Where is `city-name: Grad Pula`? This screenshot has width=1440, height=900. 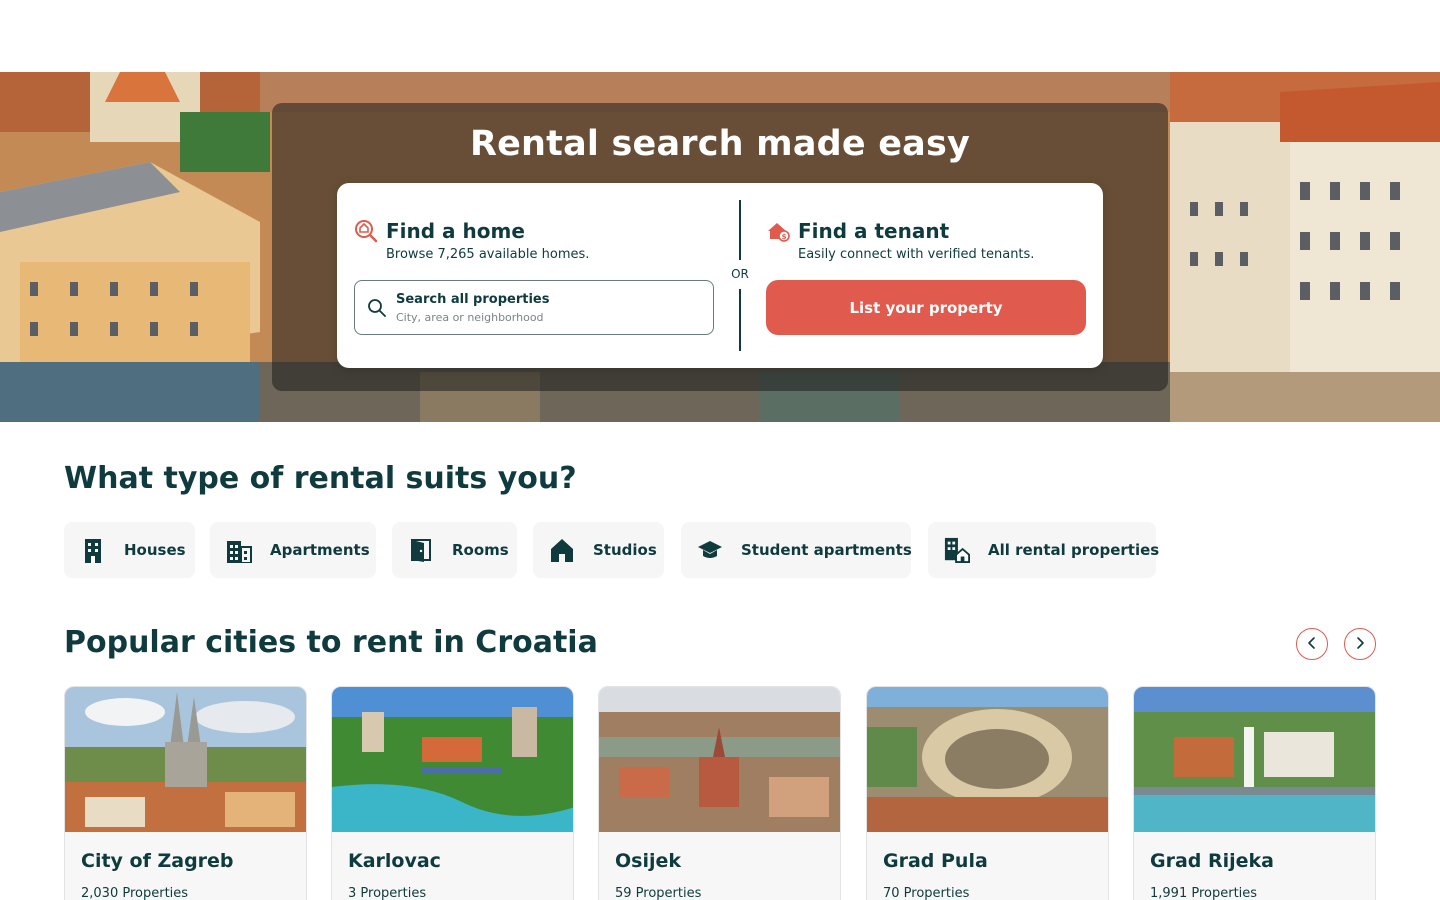
city-name: Grad Pula is located at coordinates (935, 861).